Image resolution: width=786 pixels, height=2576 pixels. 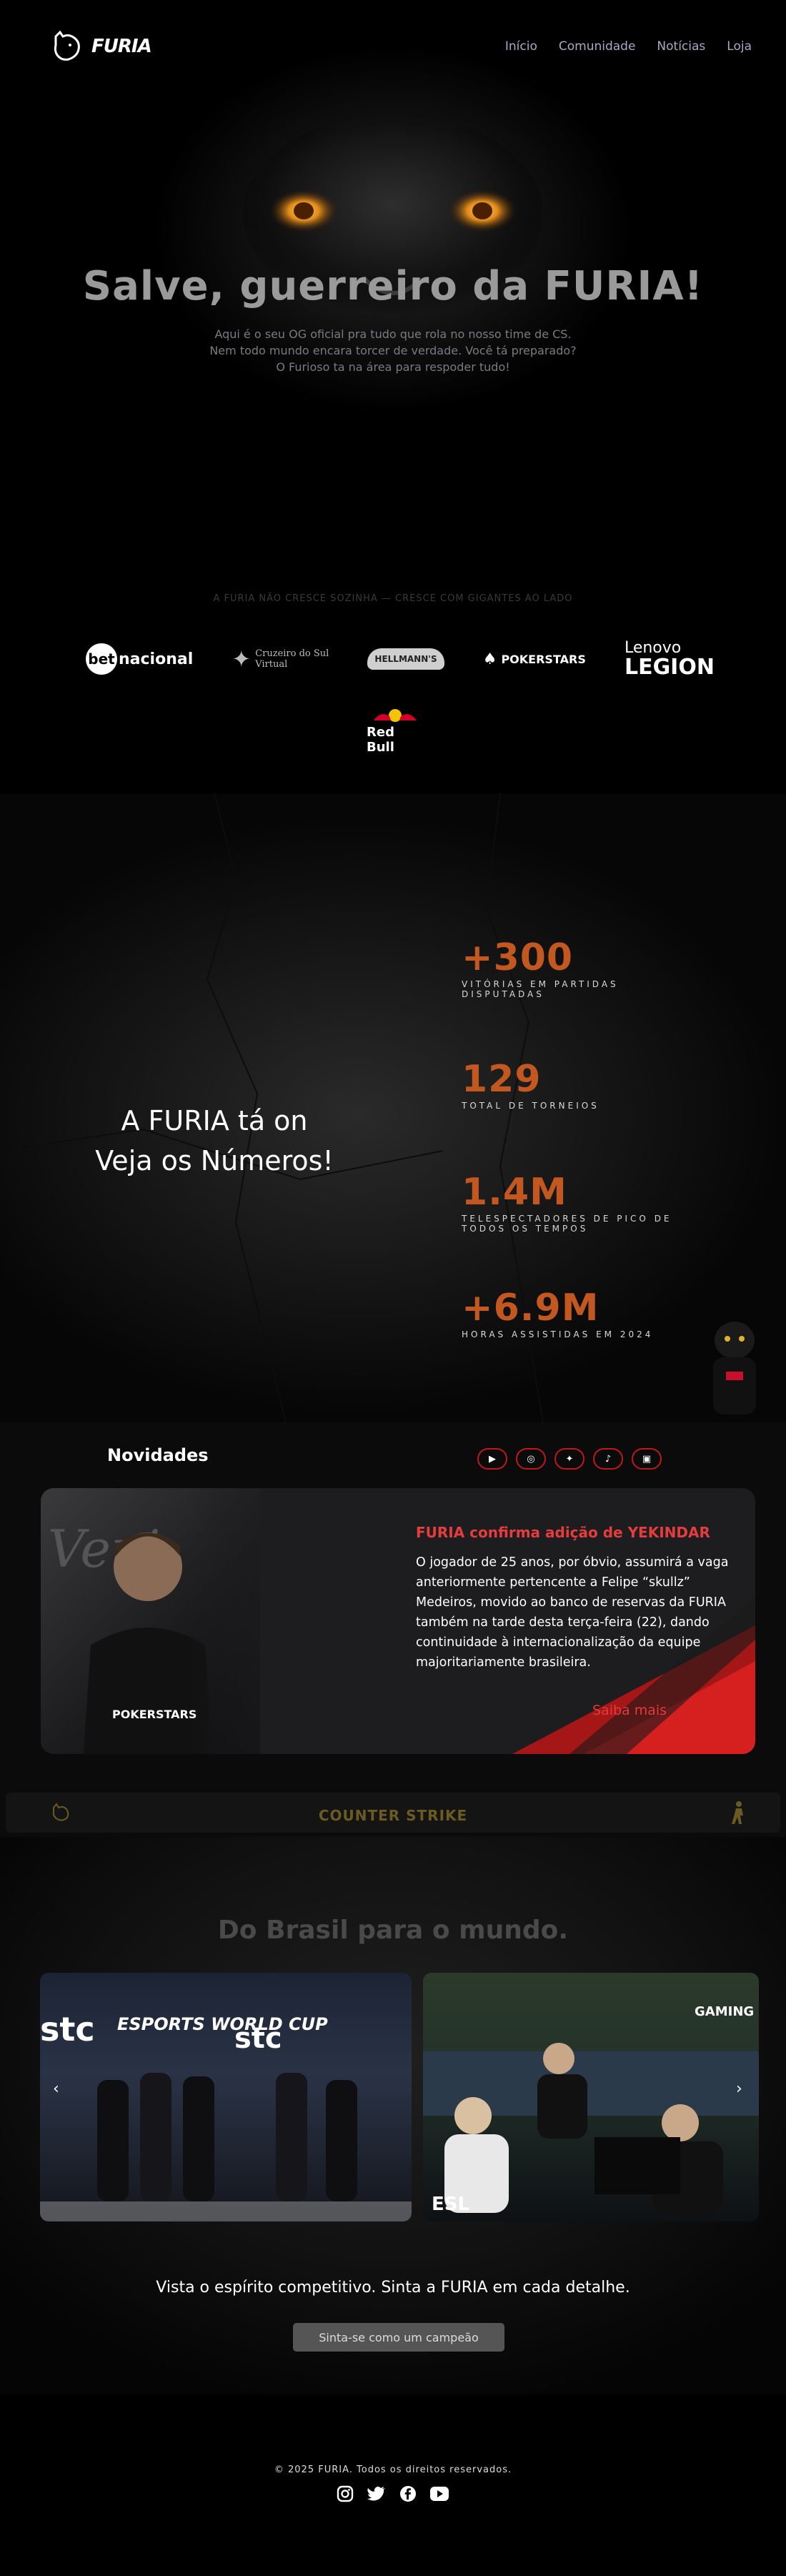 I want to click on sponsor-hellmanns: HELLMANN'S, so click(x=405, y=659).